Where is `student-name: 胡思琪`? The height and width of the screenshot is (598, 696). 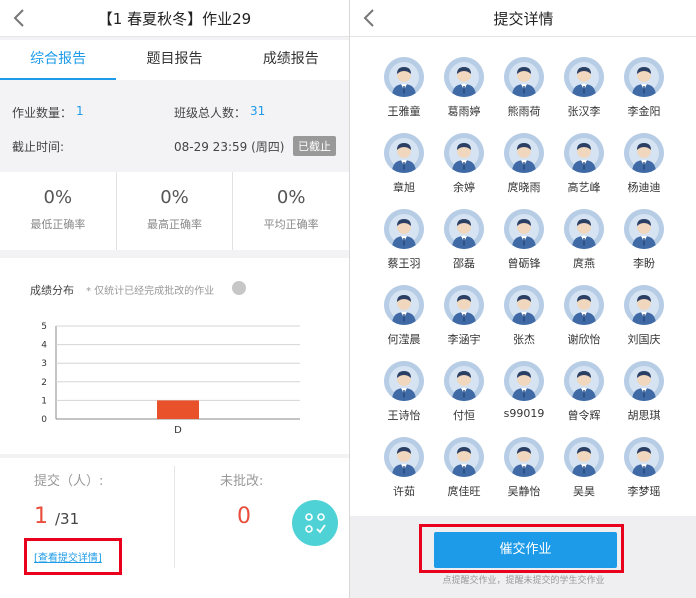 student-name: 胡思琪 is located at coordinates (644, 415).